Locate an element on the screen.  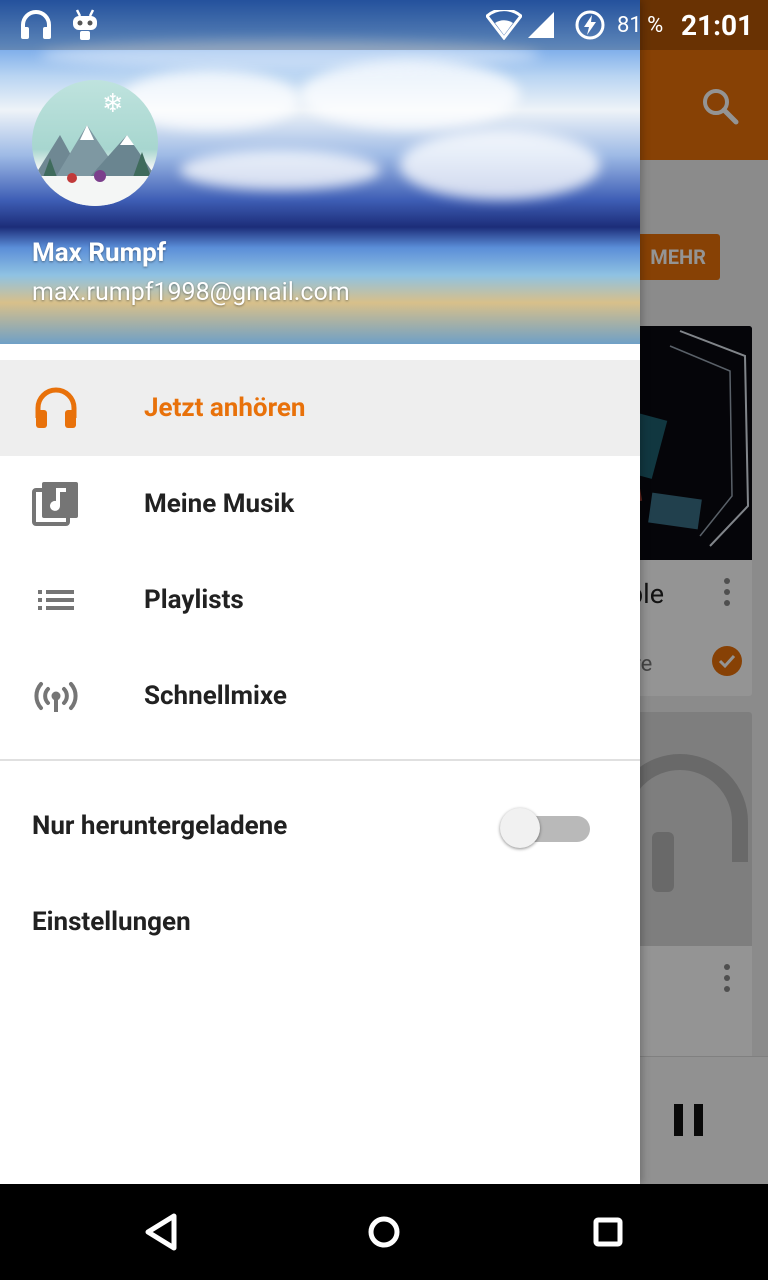
signal-icon is located at coordinates (541, 25).